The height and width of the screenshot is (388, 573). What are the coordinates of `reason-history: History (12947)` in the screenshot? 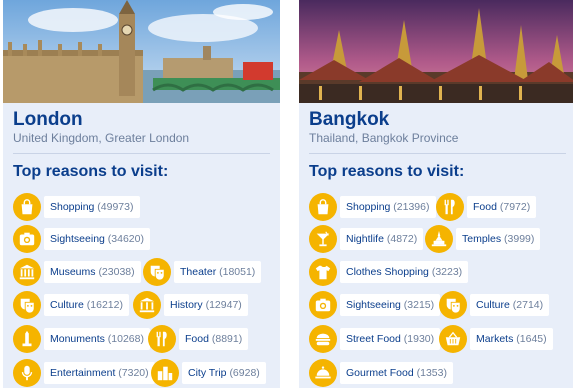 It's located at (190, 305).